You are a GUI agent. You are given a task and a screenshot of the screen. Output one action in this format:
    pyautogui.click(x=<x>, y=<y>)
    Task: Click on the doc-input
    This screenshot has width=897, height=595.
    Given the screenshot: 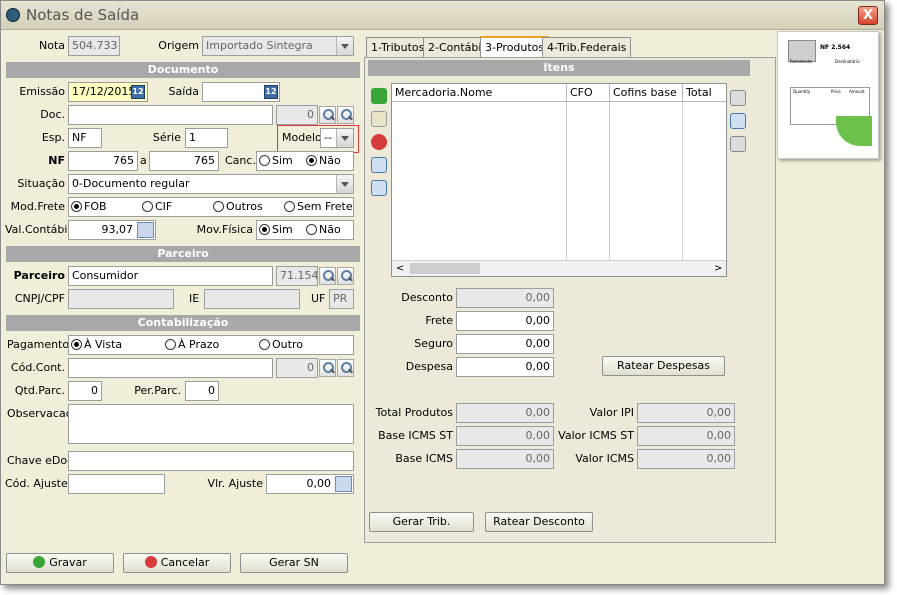 What is the action you would take?
    pyautogui.click(x=170, y=115)
    